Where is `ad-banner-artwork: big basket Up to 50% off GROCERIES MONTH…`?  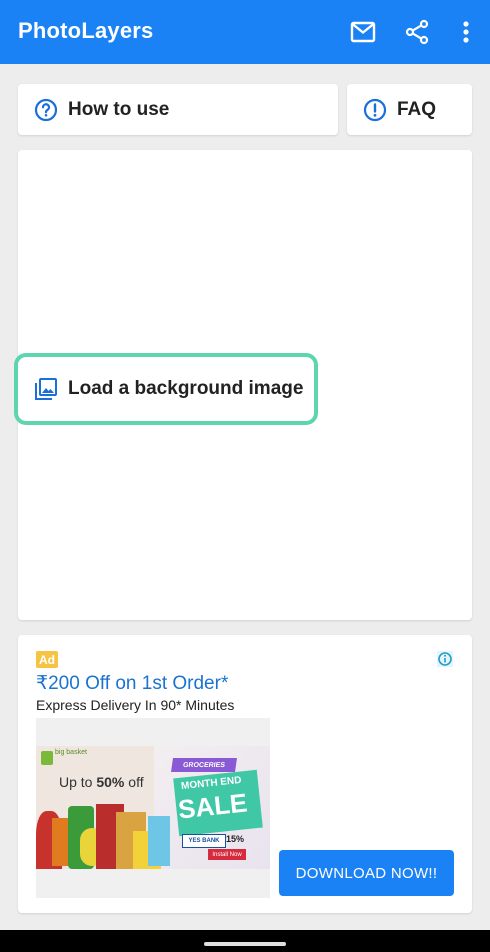
ad-banner-artwork: big basket Up to 50% off GROCERIES MONTH… is located at coordinates (153, 807).